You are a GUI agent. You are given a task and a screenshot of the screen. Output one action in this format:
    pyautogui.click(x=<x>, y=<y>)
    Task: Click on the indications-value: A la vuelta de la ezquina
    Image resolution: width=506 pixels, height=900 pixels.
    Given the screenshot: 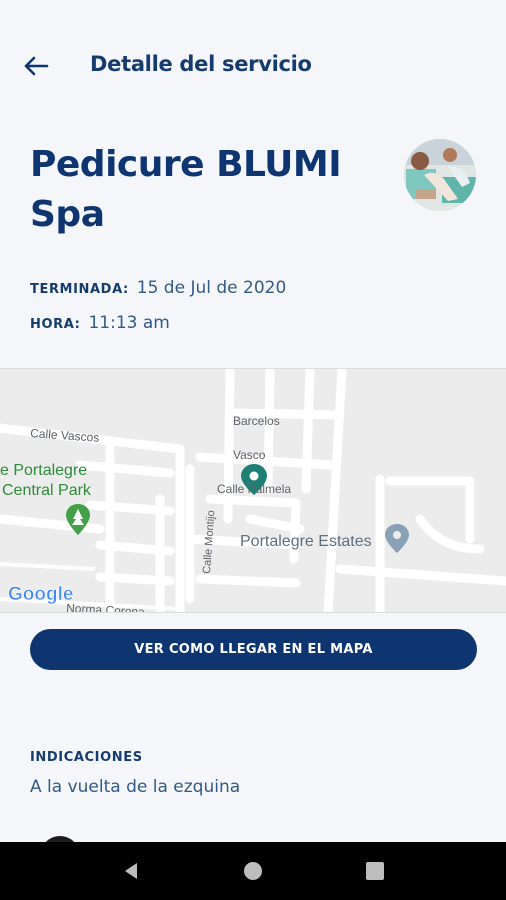 What is the action you would take?
    pyautogui.click(x=135, y=787)
    